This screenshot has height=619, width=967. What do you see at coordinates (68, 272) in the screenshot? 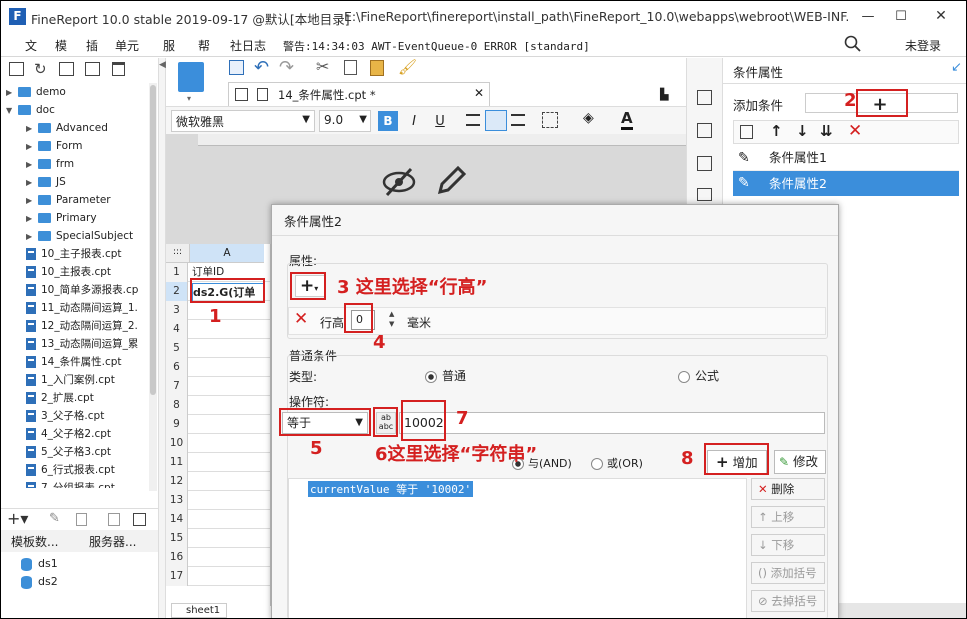
I see `tree-file-item: 10_主报表.cpt` at bounding box center [68, 272].